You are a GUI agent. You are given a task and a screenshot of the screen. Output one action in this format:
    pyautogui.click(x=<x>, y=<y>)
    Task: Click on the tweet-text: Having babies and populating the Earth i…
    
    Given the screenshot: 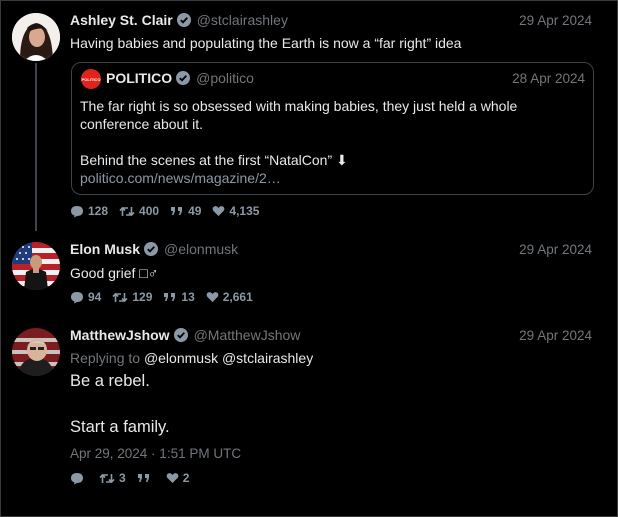 What is the action you would take?
    pyautogui.click(x=266, y=43)
    